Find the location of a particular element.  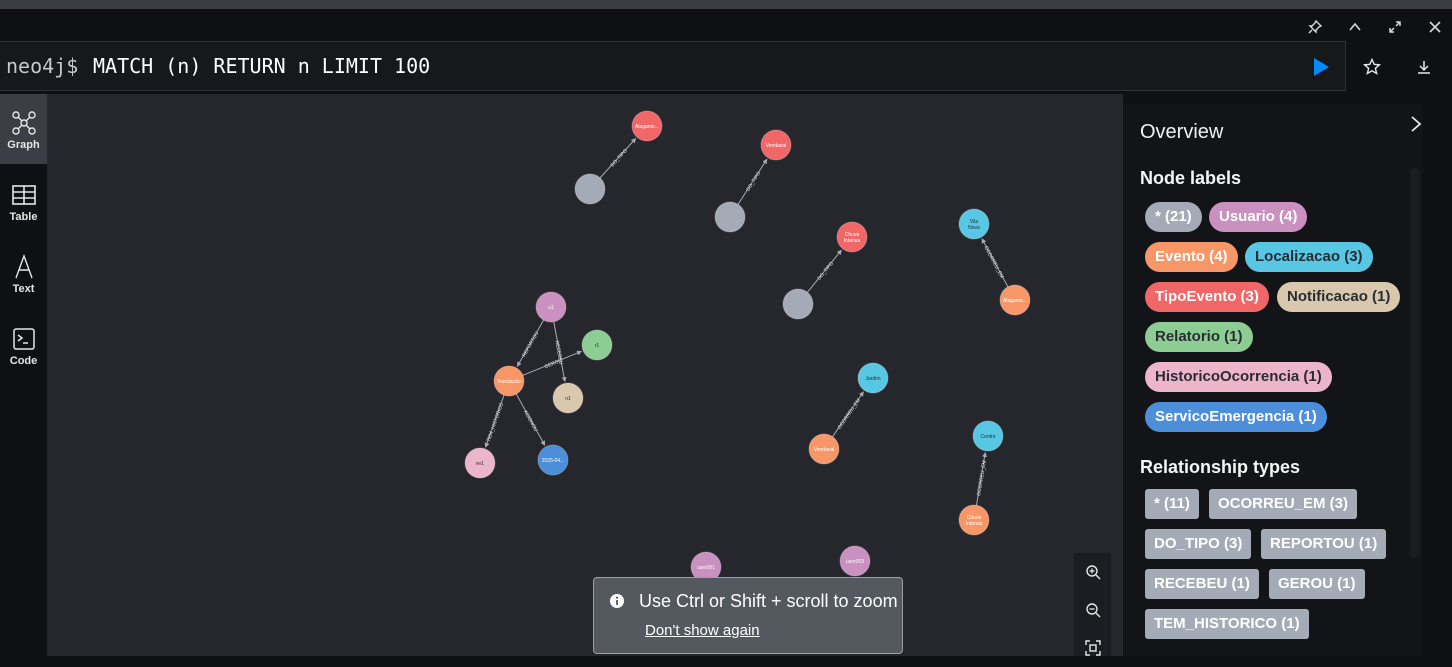

result-view-nav: Graph Table Text Code is located at coordinates (23, 375).